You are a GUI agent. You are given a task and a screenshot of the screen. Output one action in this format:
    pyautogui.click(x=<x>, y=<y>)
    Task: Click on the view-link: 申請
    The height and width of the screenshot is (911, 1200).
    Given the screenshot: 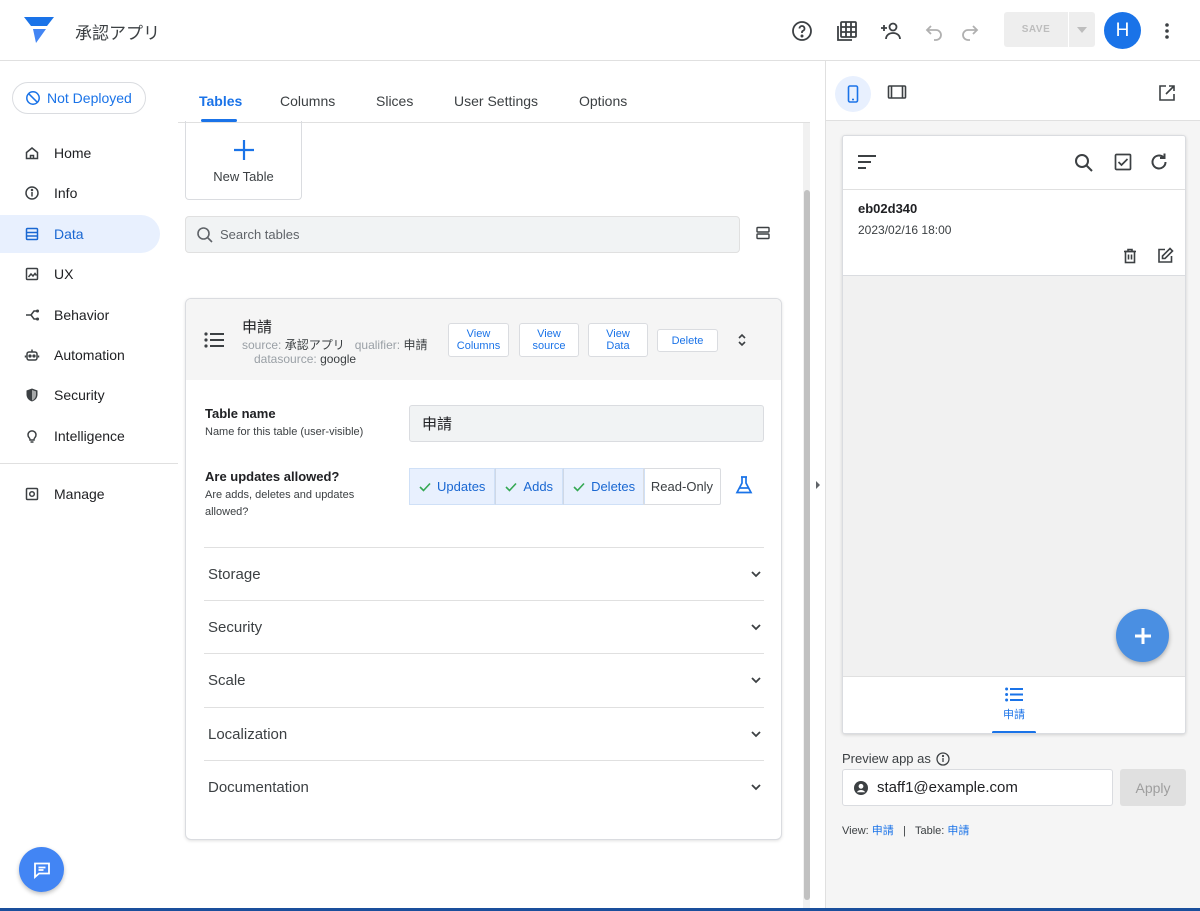 What is the action you would take?
    pyautogui.click(x=883, y=831)
    